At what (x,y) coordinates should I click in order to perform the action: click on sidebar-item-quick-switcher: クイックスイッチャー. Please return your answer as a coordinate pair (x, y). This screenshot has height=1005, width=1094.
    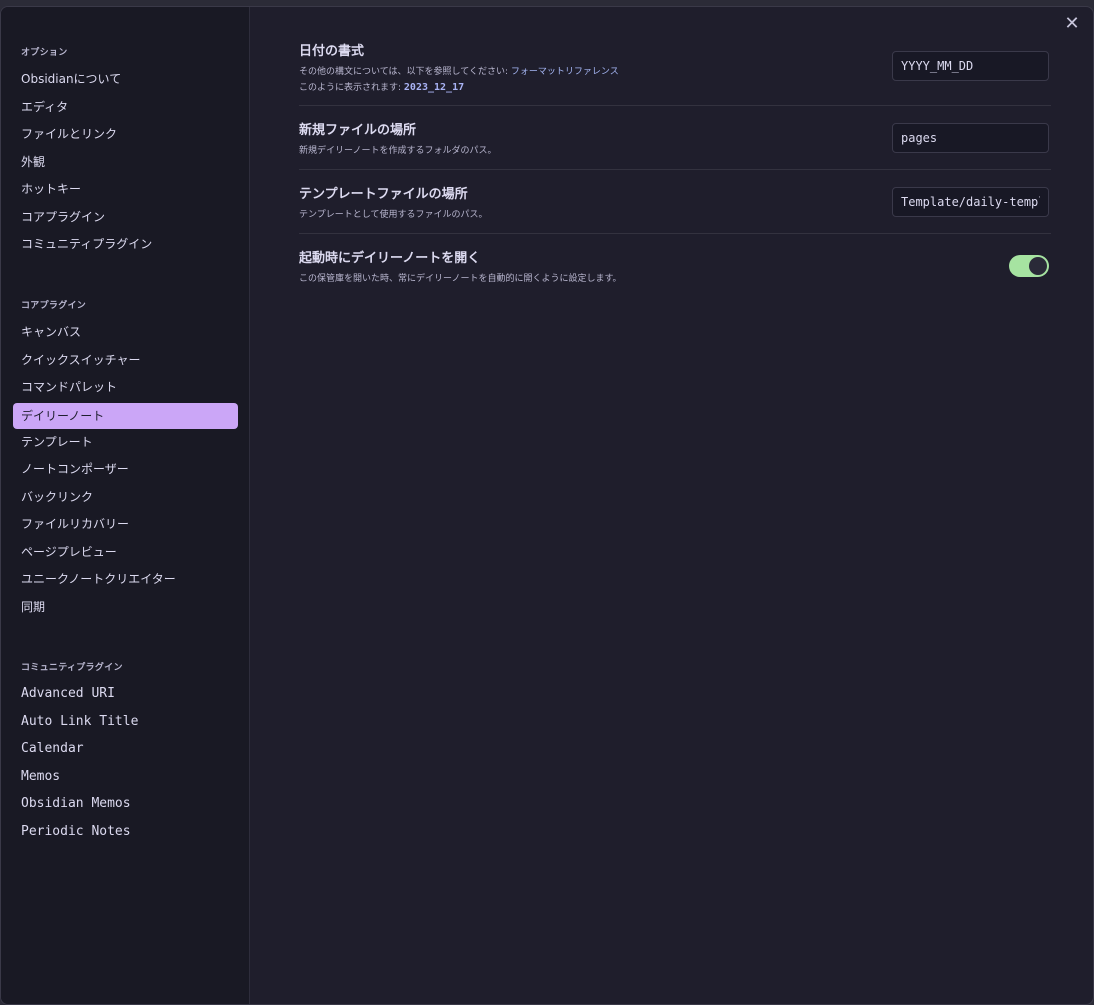
    Looking at the image, I should click on (125, 360).